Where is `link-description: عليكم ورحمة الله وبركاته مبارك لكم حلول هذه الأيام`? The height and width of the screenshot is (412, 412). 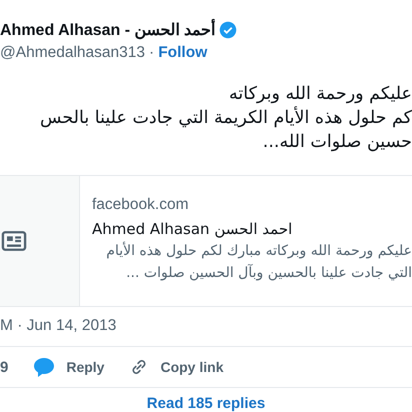
link-description: عليكم ورحمة الله وبركاته مبارك لكم حلول هذه الأيام is located at coordinates (258, 250).